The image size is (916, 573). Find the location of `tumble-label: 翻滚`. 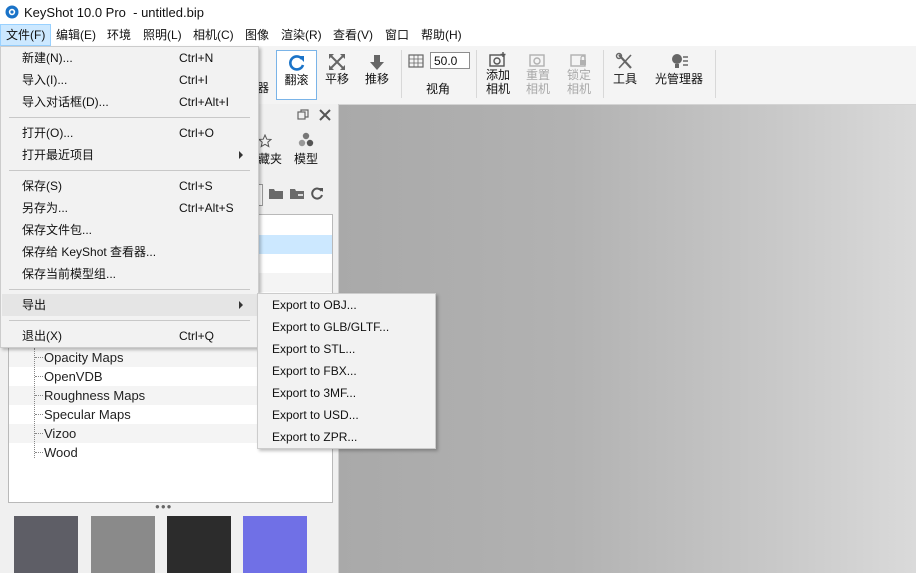

tumble-label: 翻滚 is located at coordinates (296, 80).